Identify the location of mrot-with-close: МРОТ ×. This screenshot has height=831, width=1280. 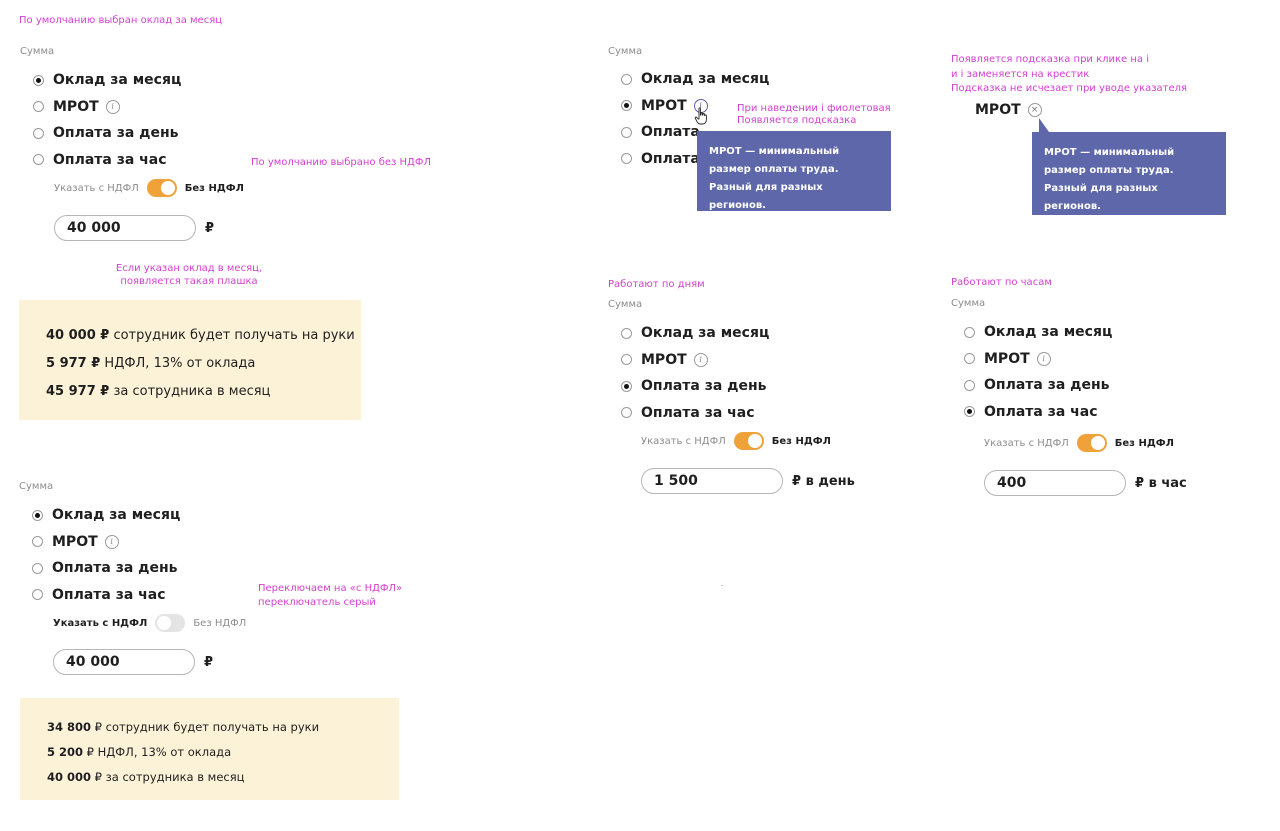
(1008, 110).